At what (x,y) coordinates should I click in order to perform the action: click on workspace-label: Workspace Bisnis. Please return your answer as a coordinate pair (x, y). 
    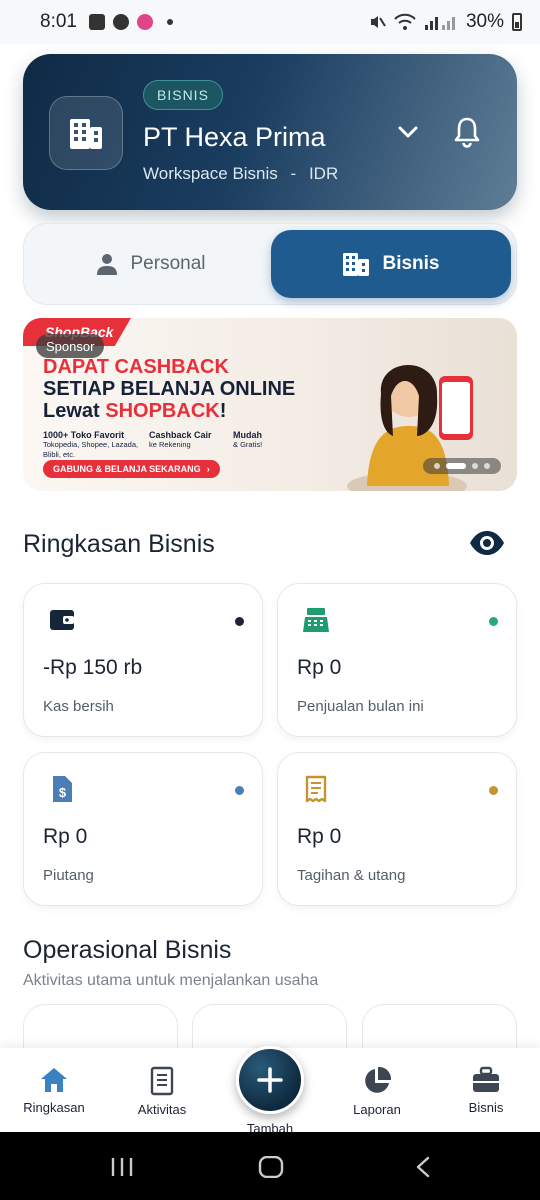
    Looking at the image, I should click on (210, 173).